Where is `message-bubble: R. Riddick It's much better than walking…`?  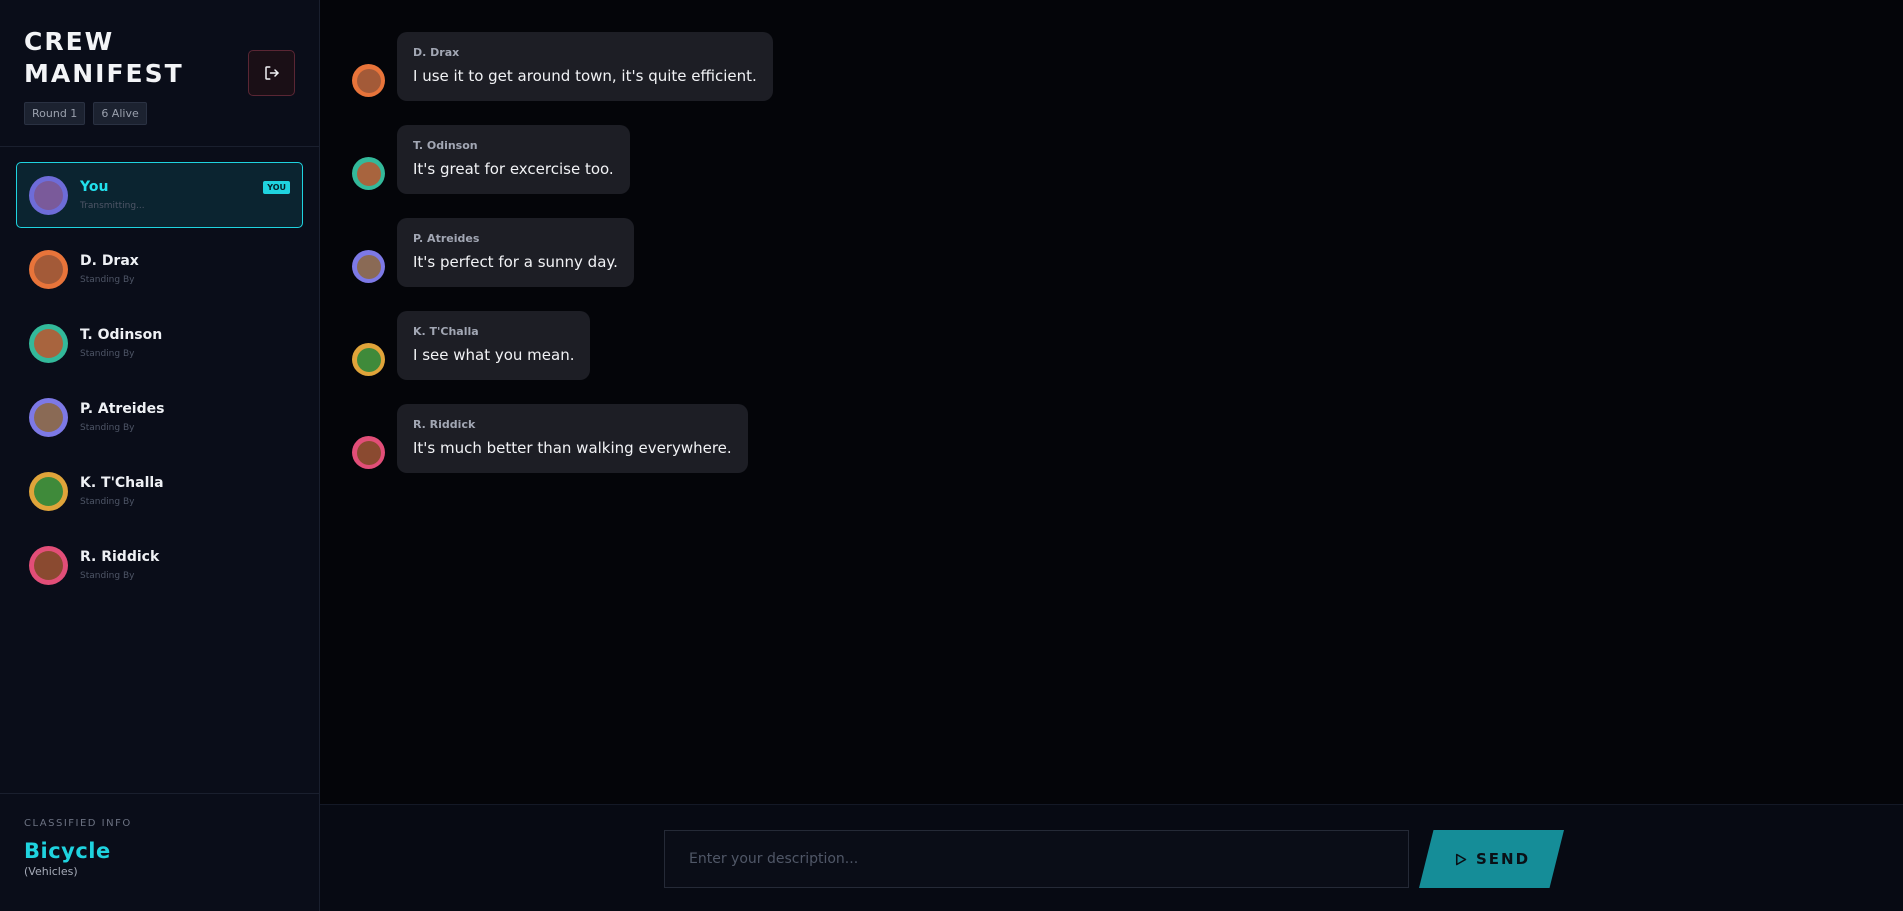 message-bubble: R. Riddick It's much better than walking… is located at coordinates (572, 438).